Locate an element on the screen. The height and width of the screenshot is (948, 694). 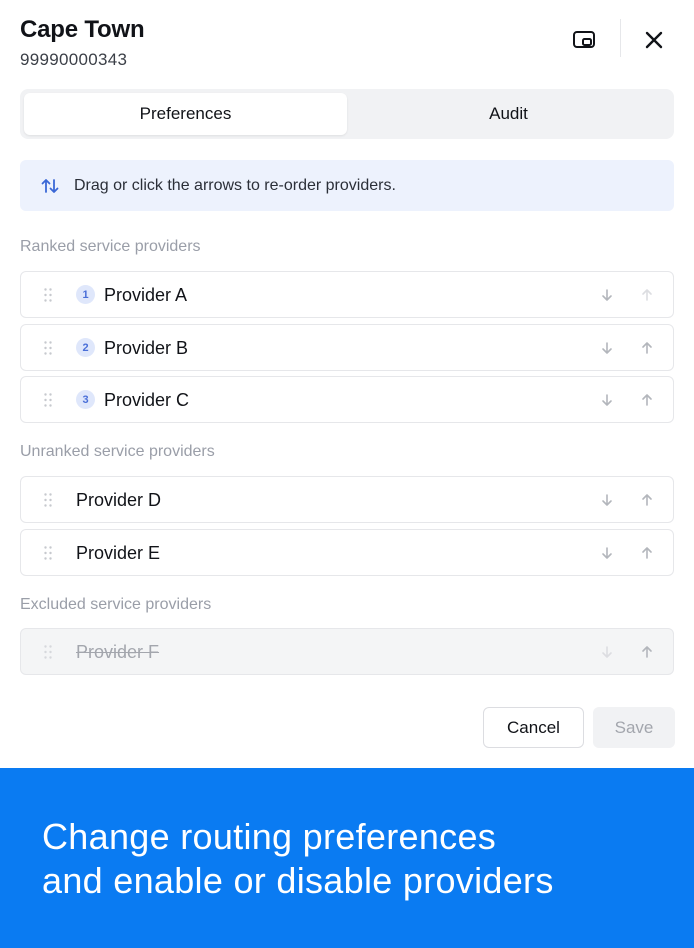
banner-line-1: Change routing preferences is located at coordinates (269, 836).